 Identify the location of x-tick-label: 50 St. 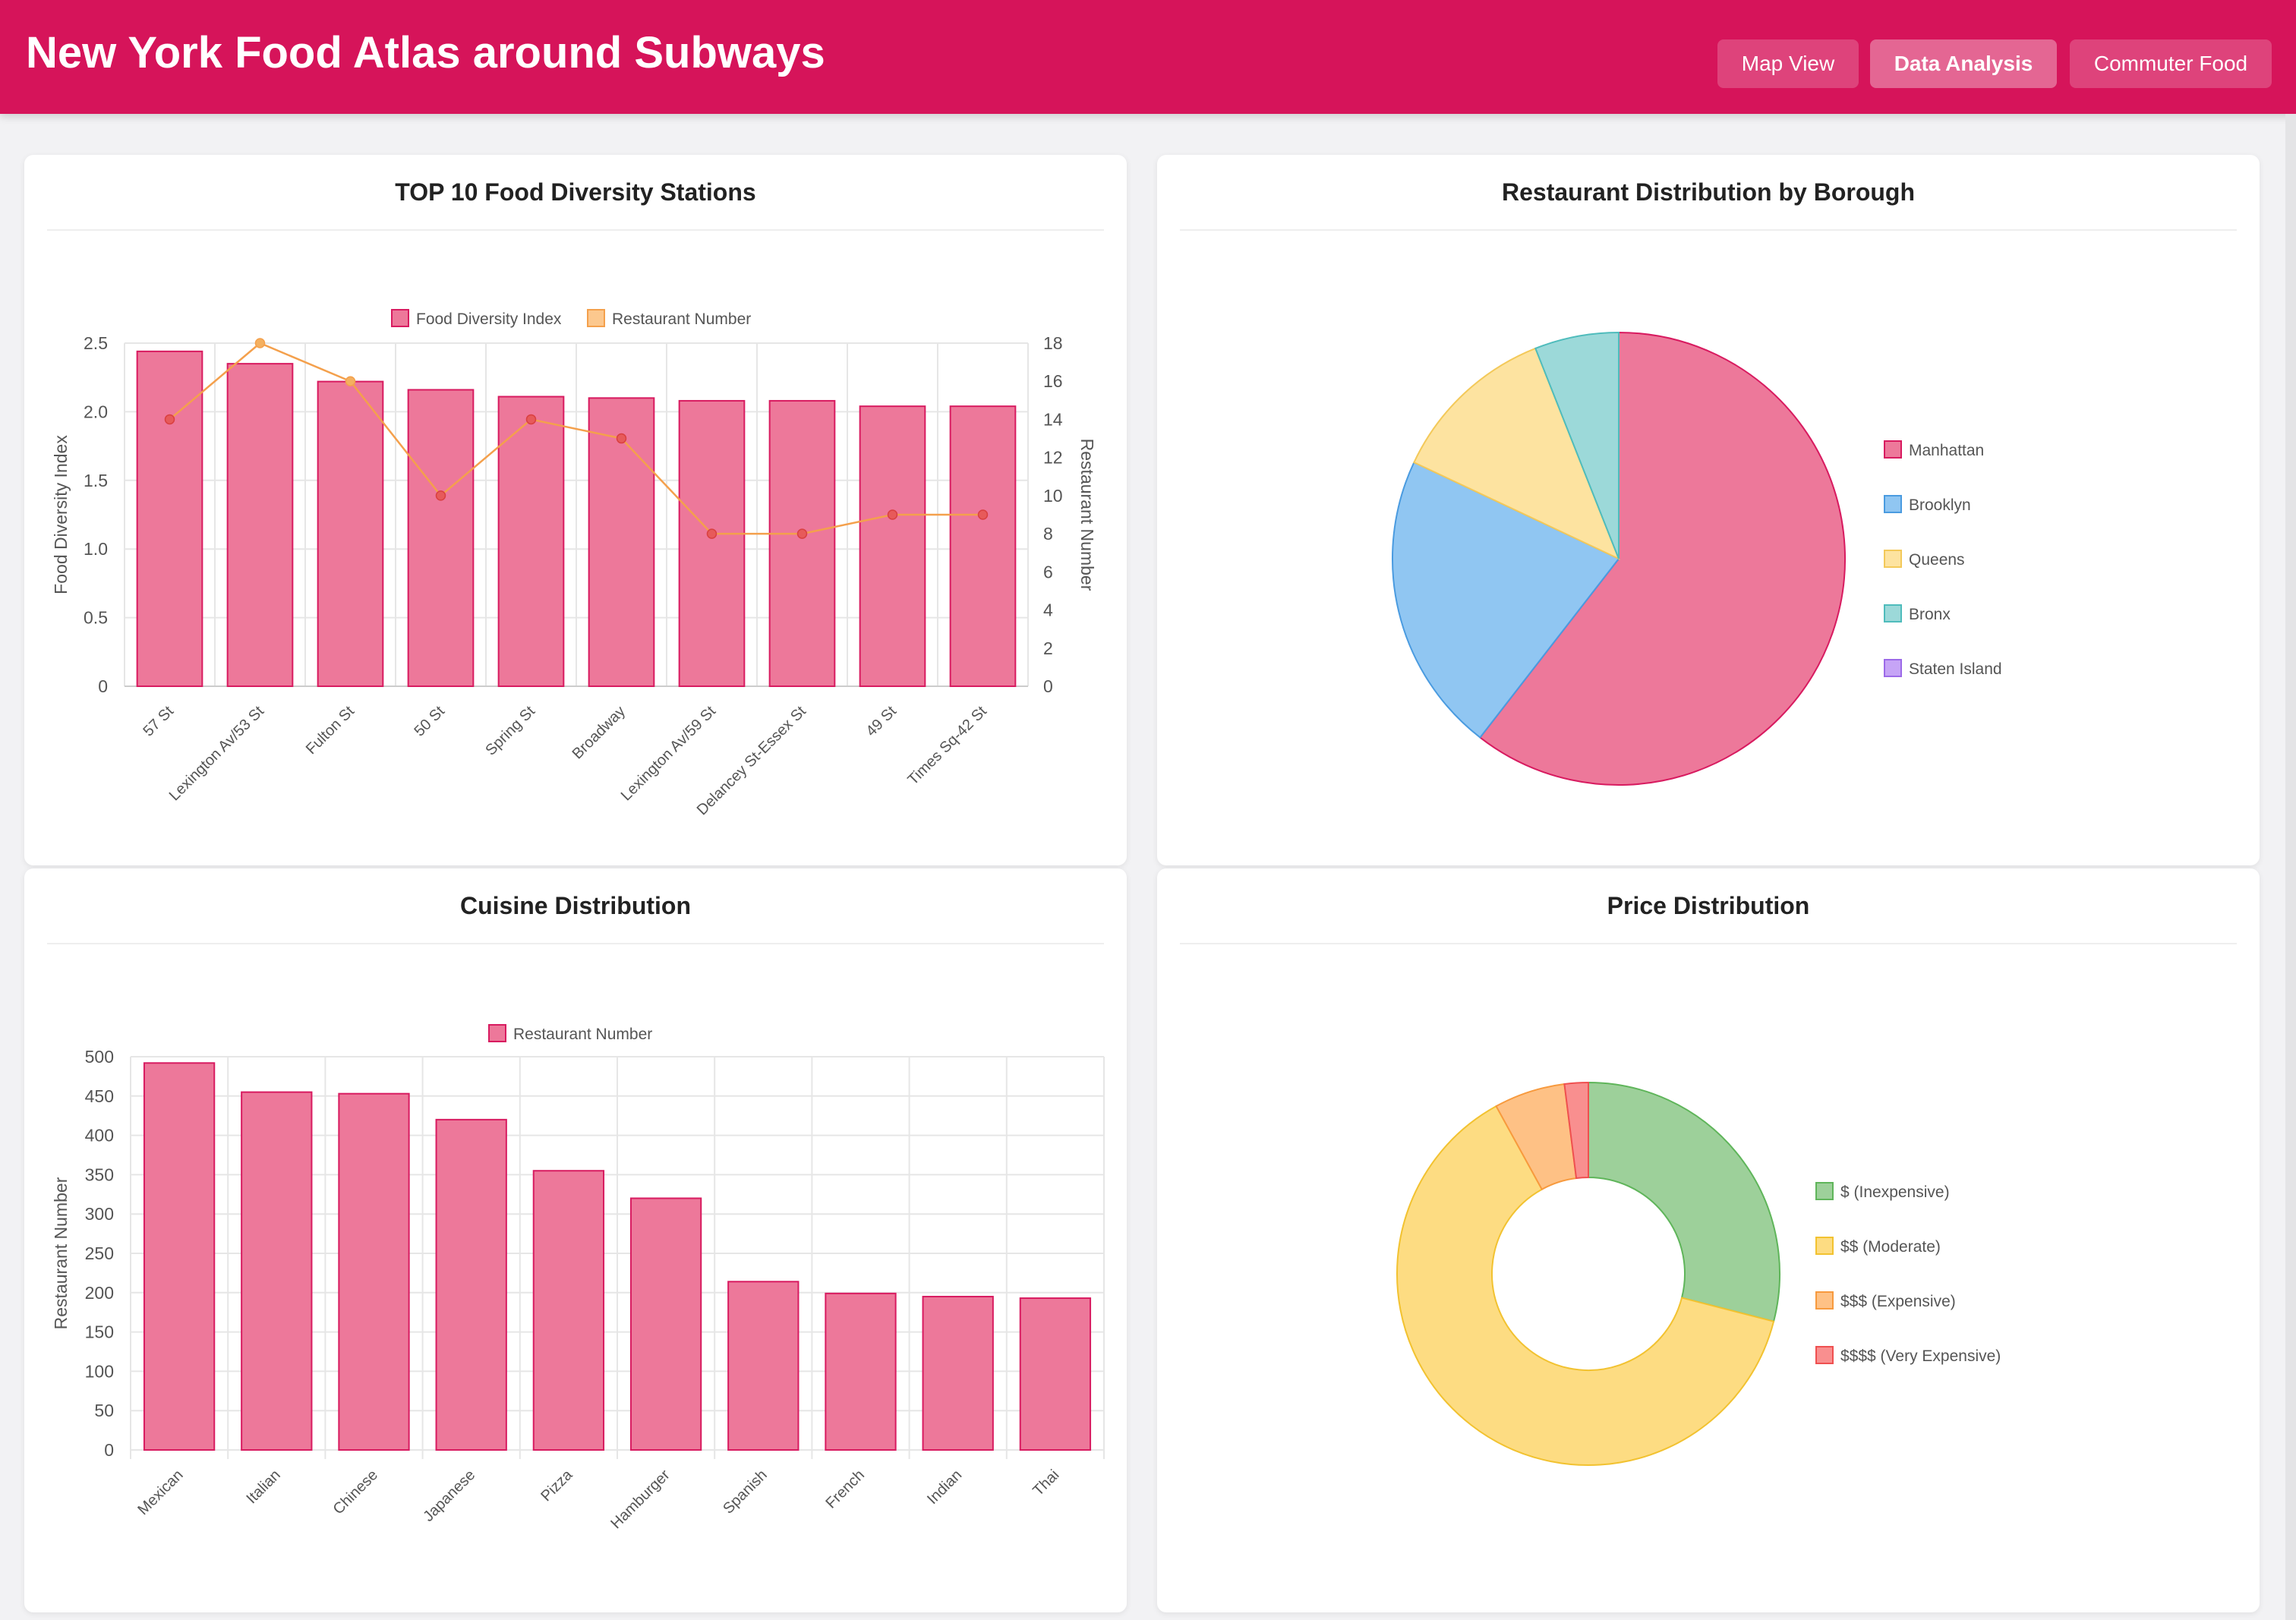
(430, 721).